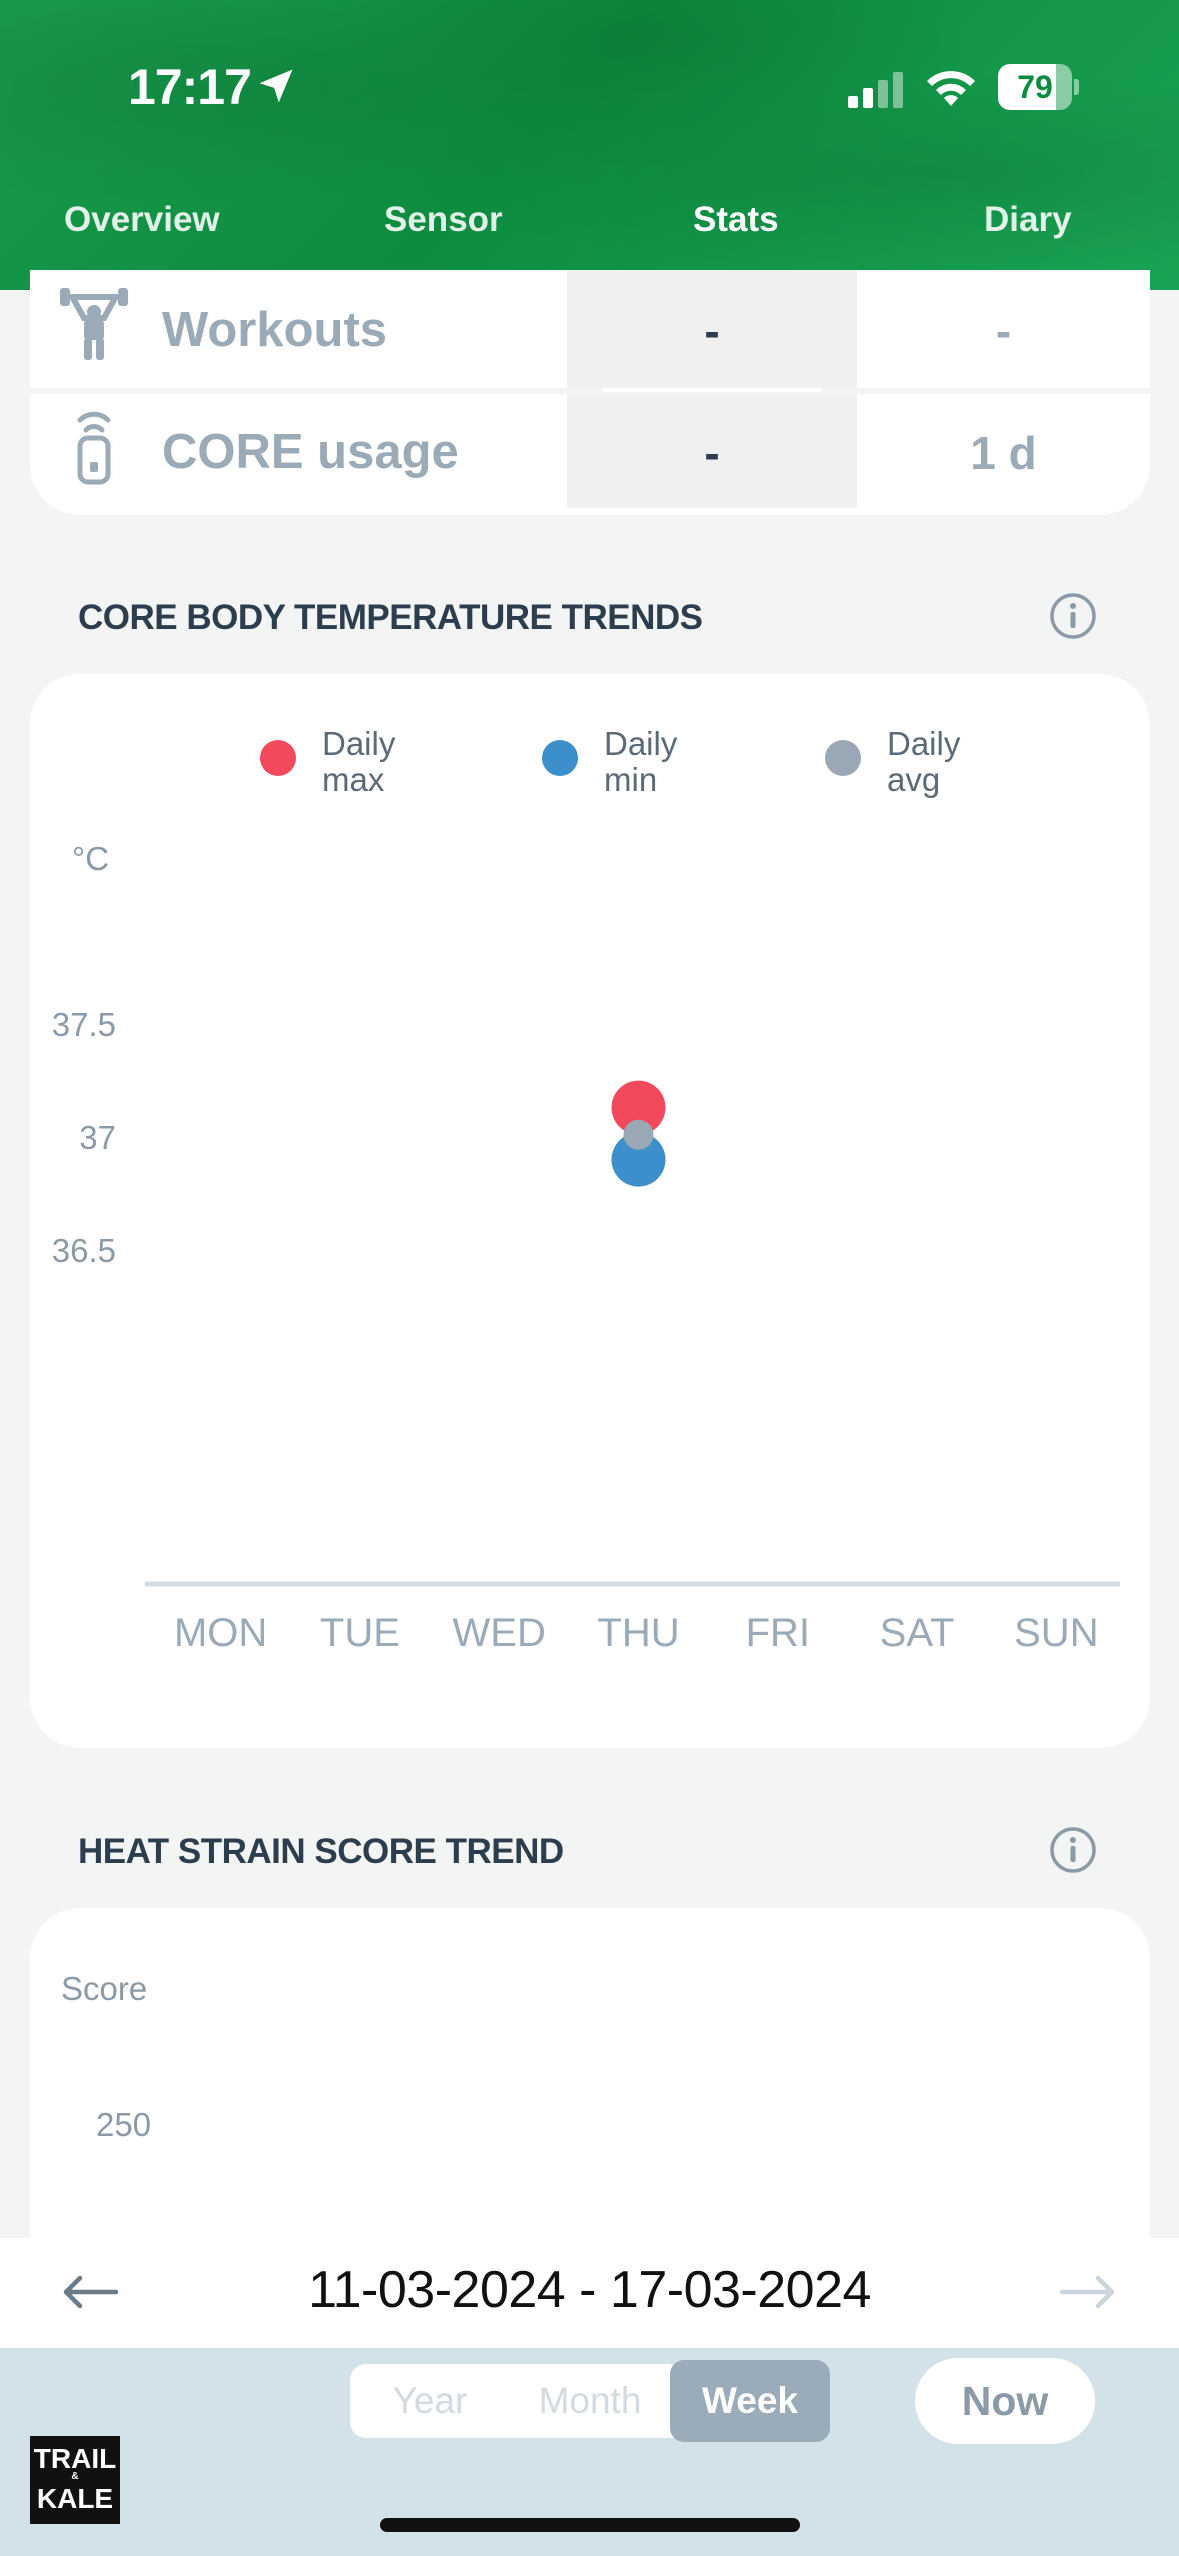 This screenshot has height=2556, width=1179. I want to click on tab-overview: Overview, so click(142, 220).